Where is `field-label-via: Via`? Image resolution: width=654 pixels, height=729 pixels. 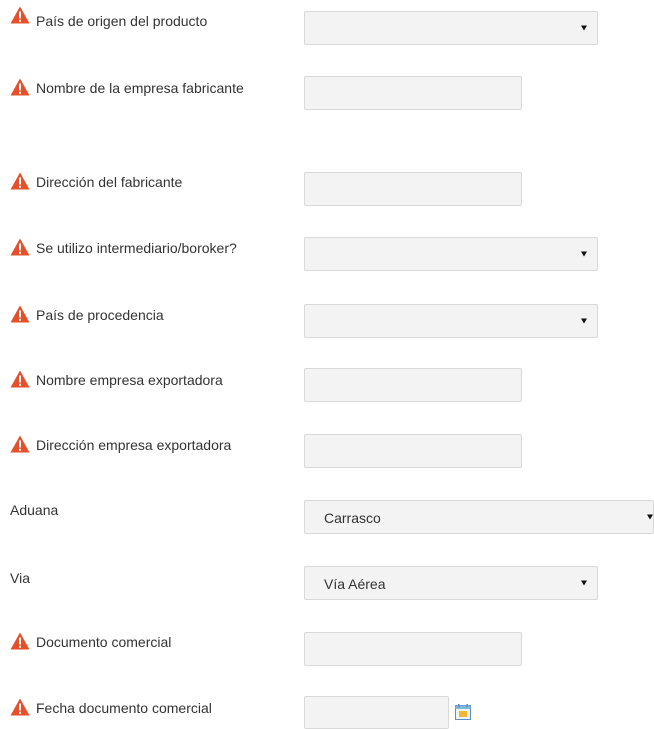 field-label-via: Via is located at coordinates (20, 578).